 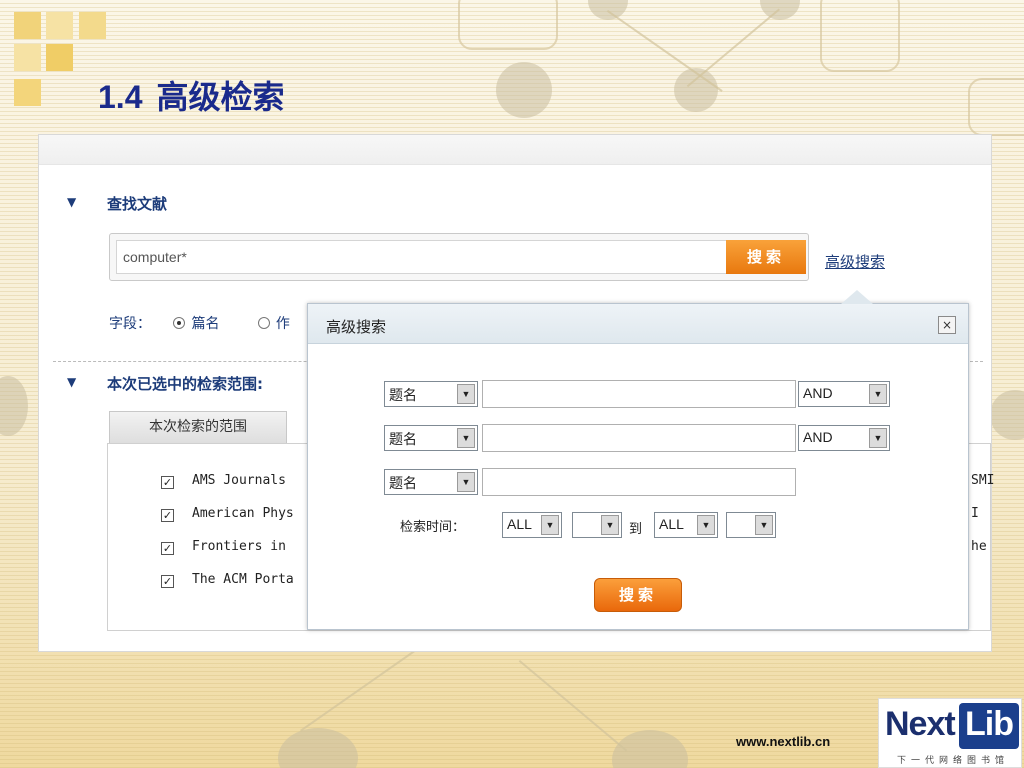 I want to click on to-year-select: ALL ▼, so click(x=686, y=525).